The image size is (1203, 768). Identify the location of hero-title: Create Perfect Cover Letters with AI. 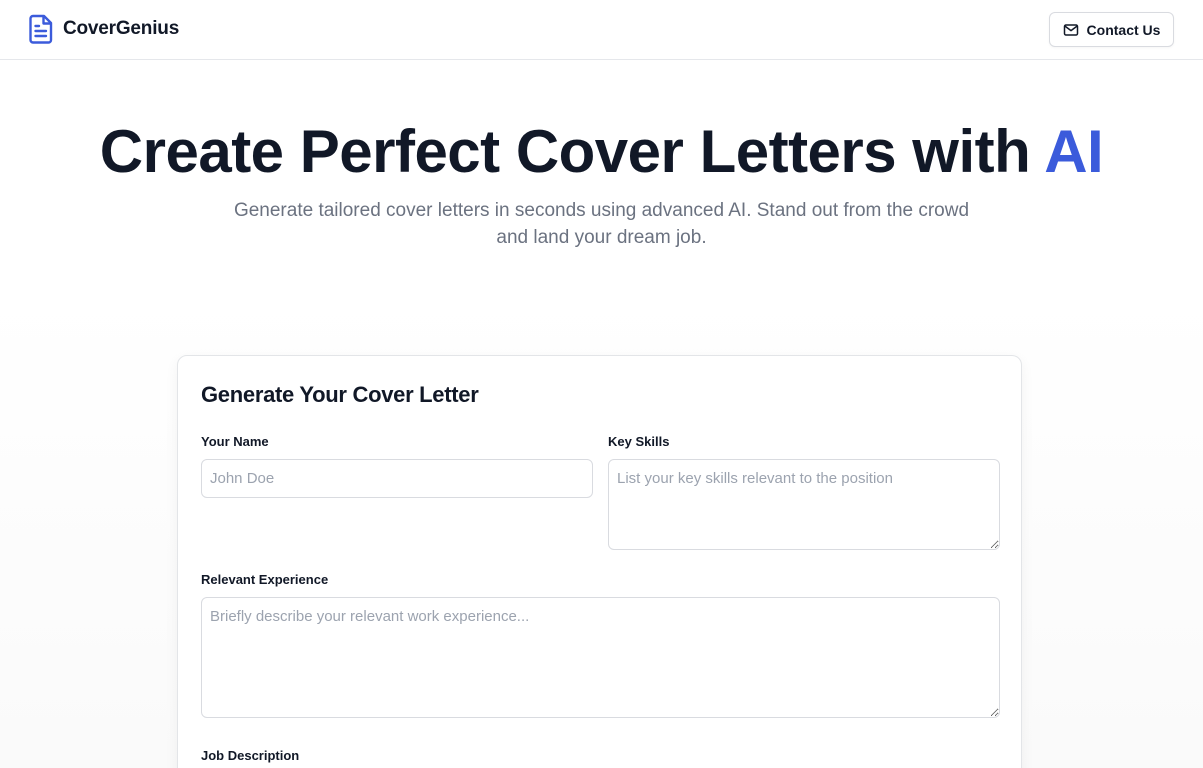
(601, 152).